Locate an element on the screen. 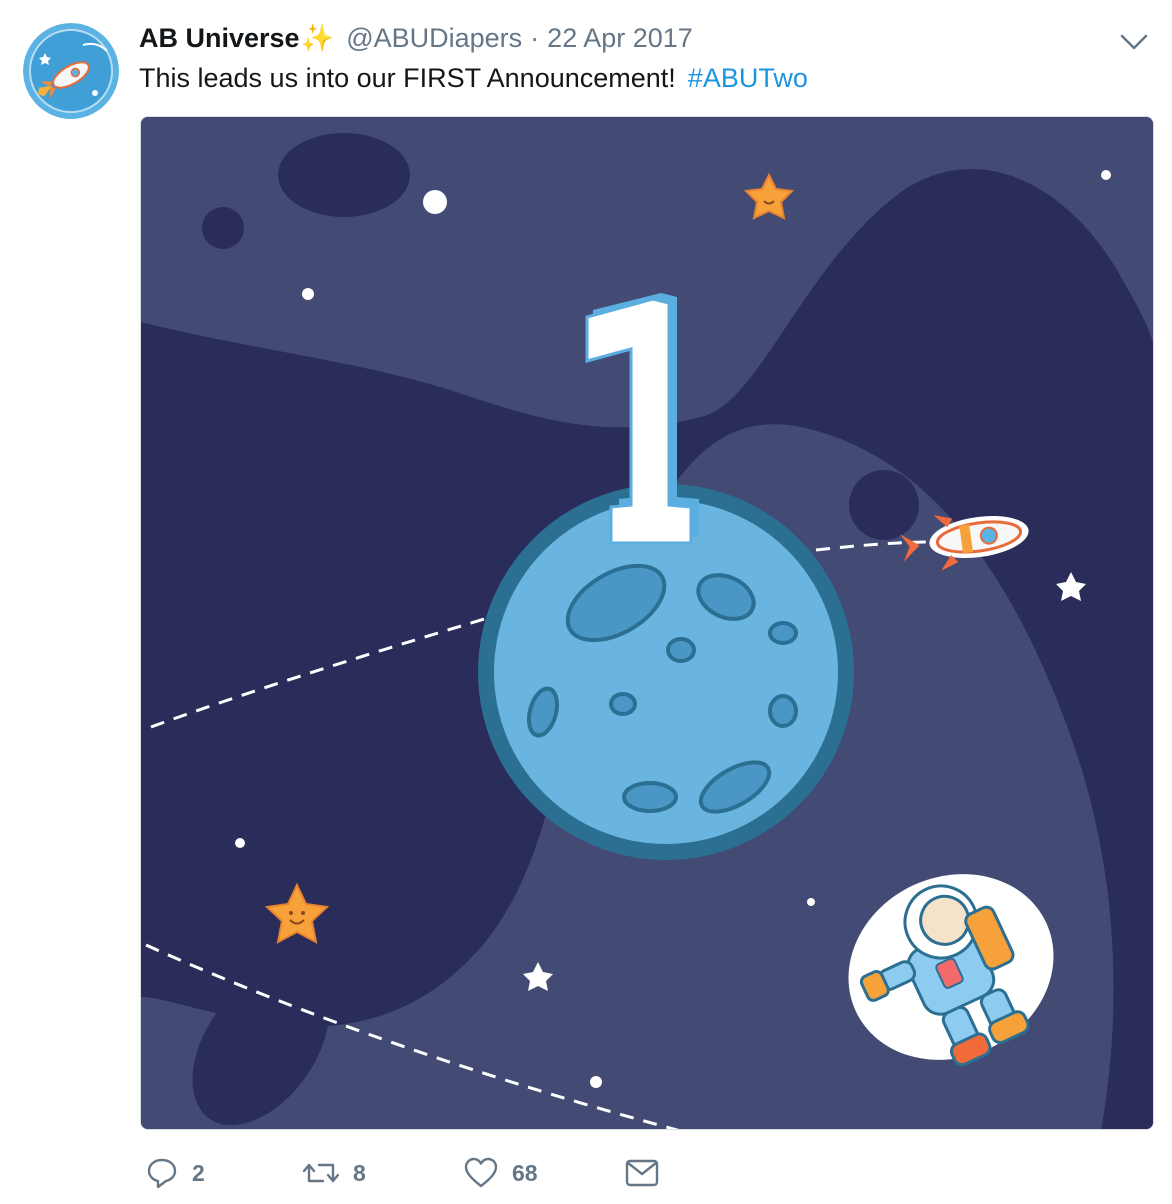 The height and width of the screenshot is (1204, 1172). reply-icon is located at coordinates (162, 1173).